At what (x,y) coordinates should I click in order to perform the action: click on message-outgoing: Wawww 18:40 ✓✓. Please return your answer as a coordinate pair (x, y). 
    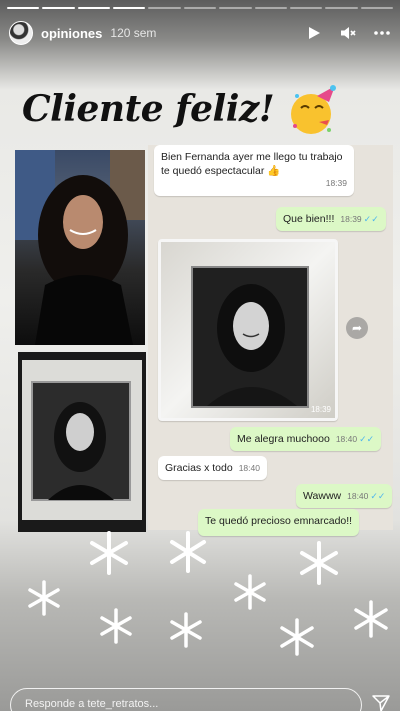
    Looking at the image, I should click on (344, 496).